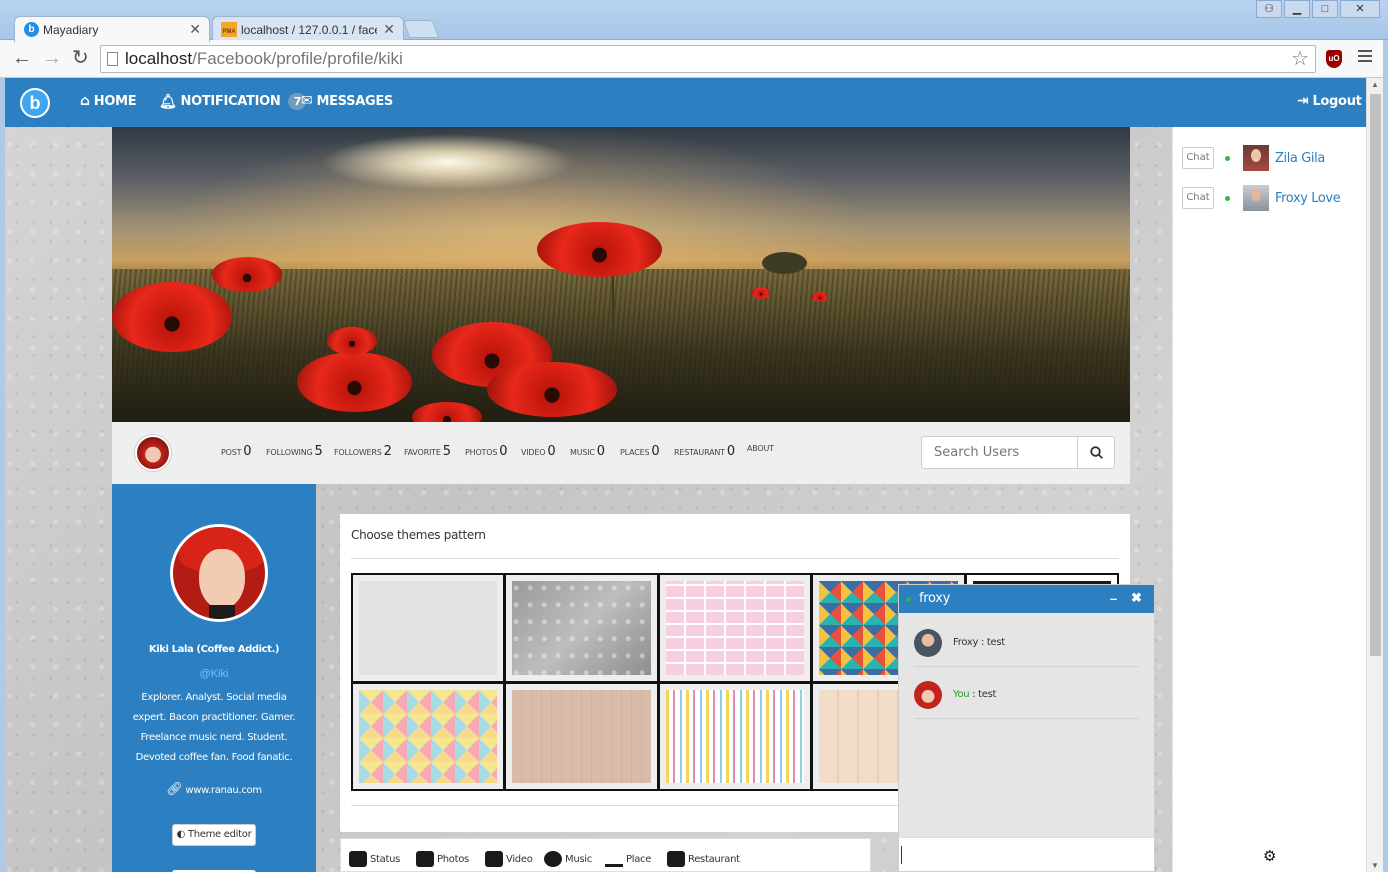 This screenshot has width=1388, height=872. What do you see at coordinates (581, 628) in the screenshot?
I see `theme-swatch-concrete` at bounding box center [581, 628].